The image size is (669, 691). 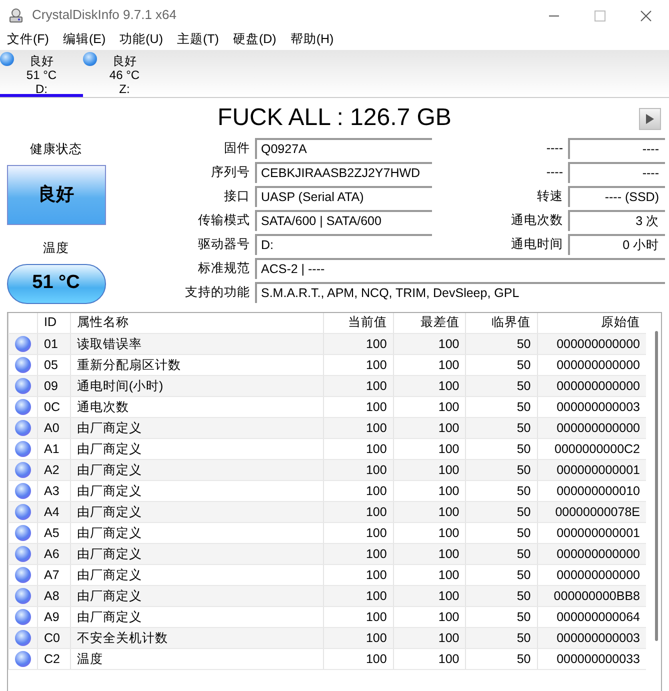 What do you see at coordinates (591, 470) in the screenshot?
I see `table-cell: 000000000001` at bounding box center [591, 470].